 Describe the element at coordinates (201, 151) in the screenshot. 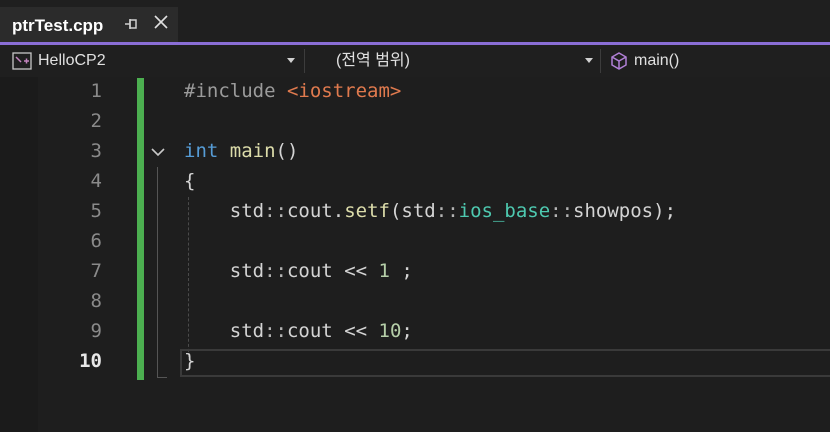

I see `keyword: int` at that location.